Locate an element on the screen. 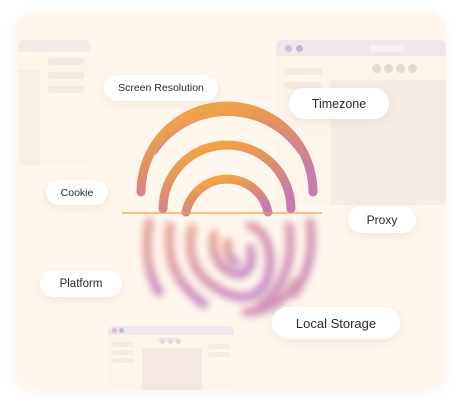 This screenshot has height=411, width=461. fingerprint-arc is located at coordinates (227, 195).